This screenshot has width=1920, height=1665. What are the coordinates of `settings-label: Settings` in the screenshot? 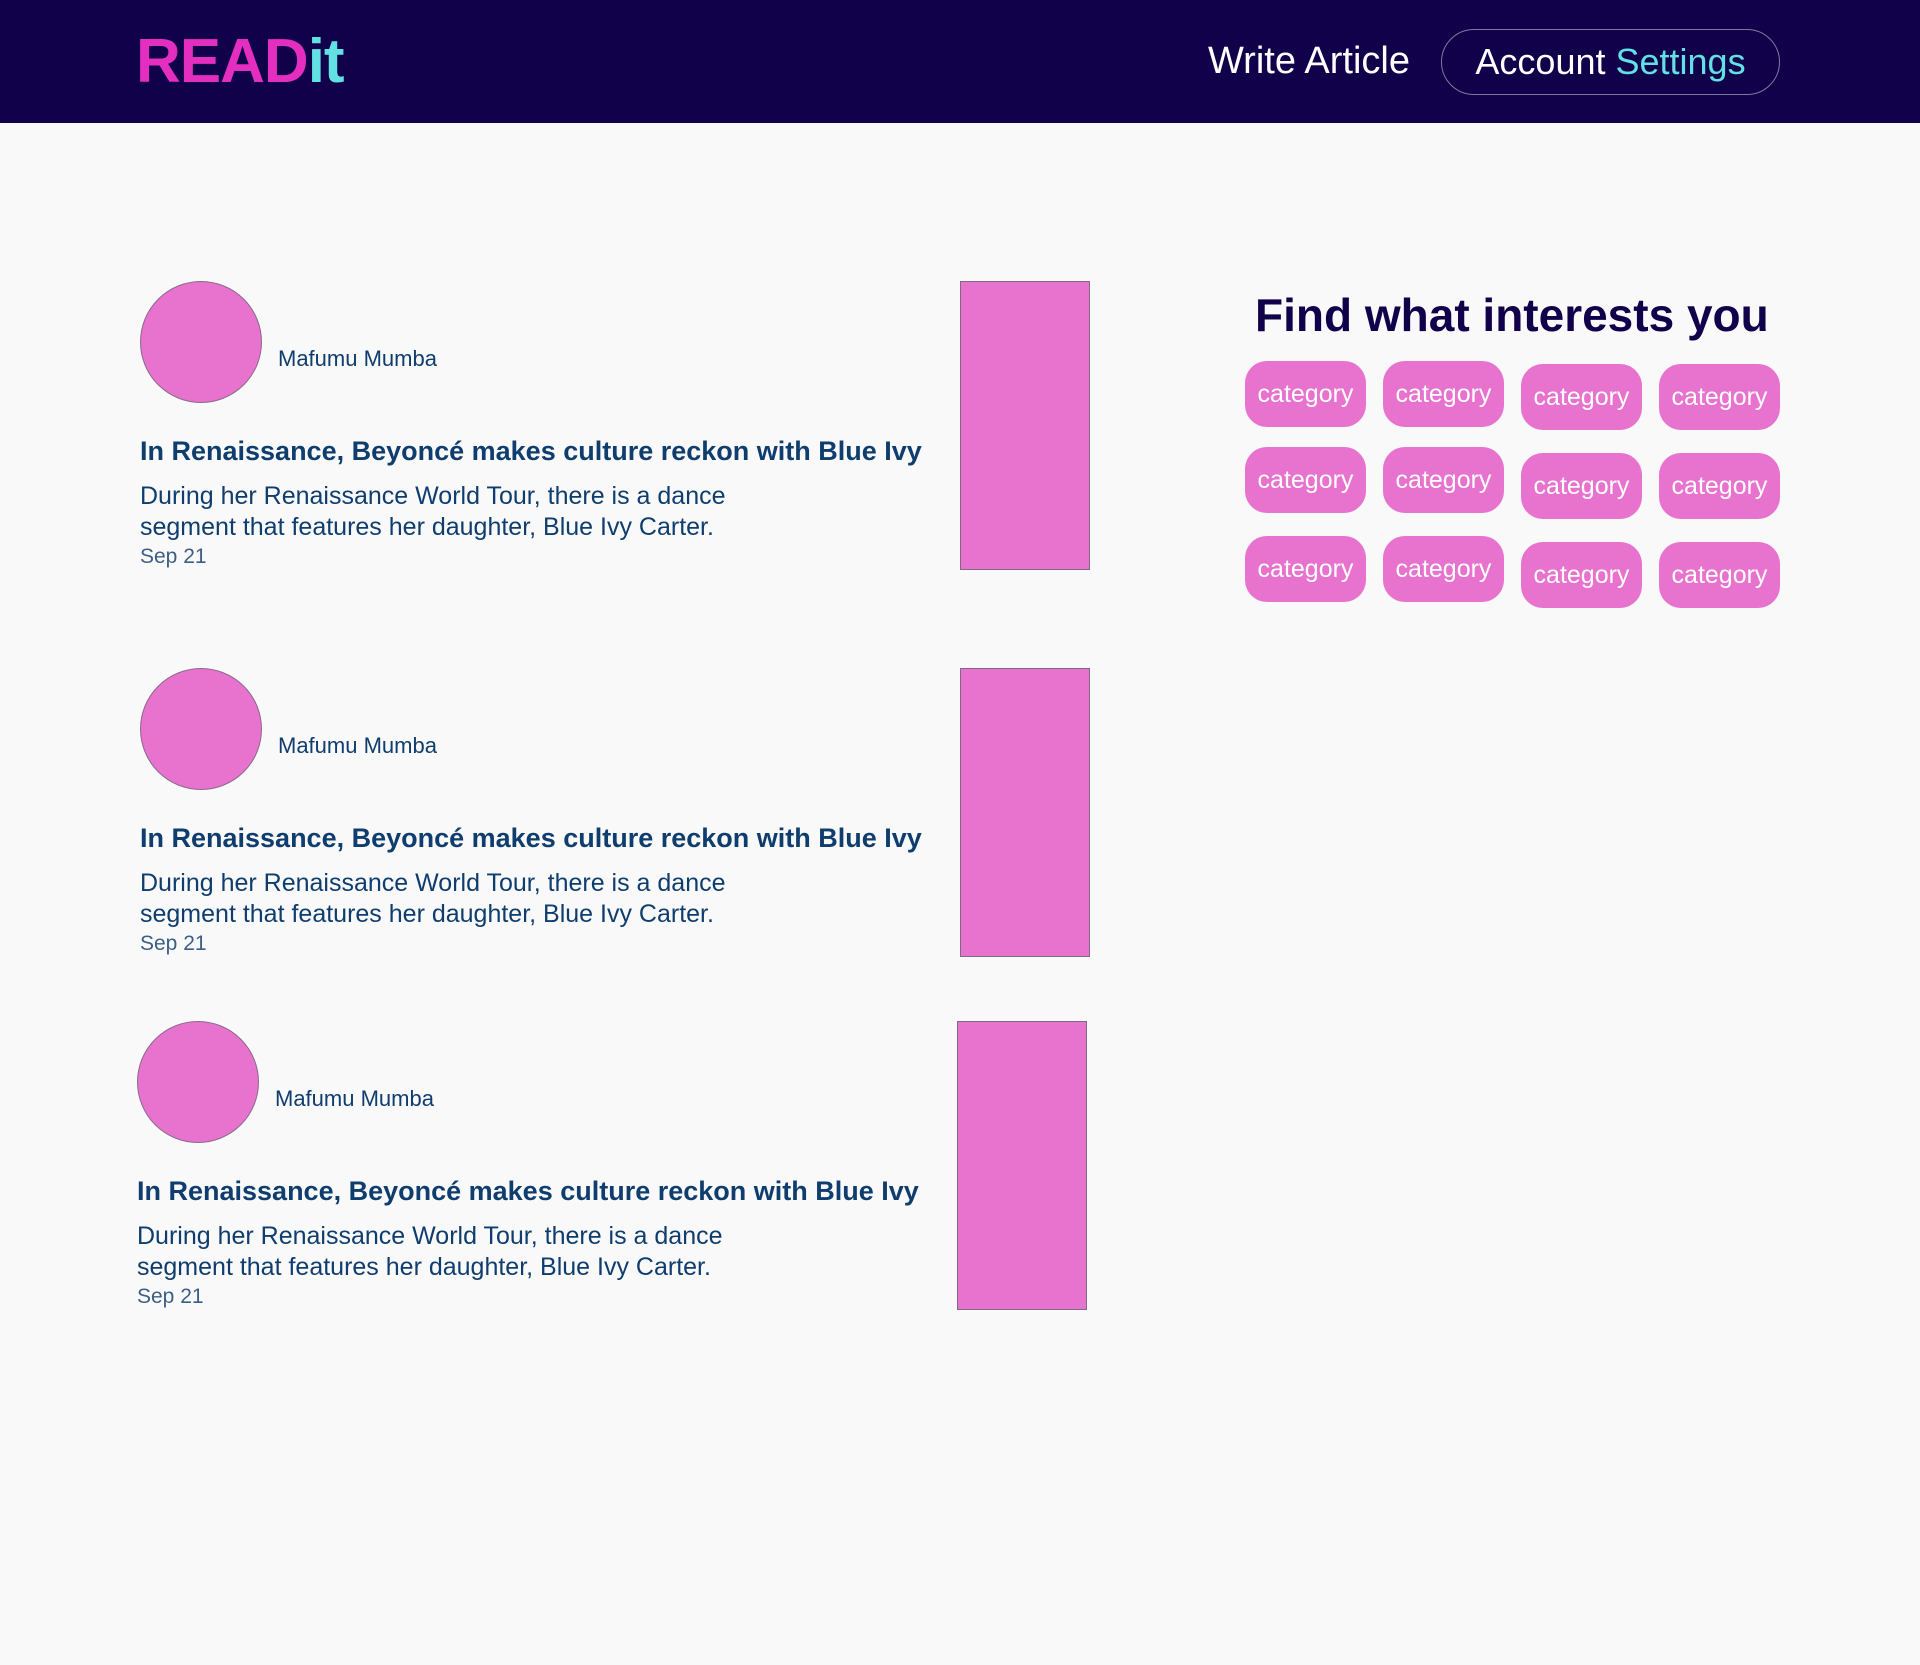 It's located at (1680, 61).